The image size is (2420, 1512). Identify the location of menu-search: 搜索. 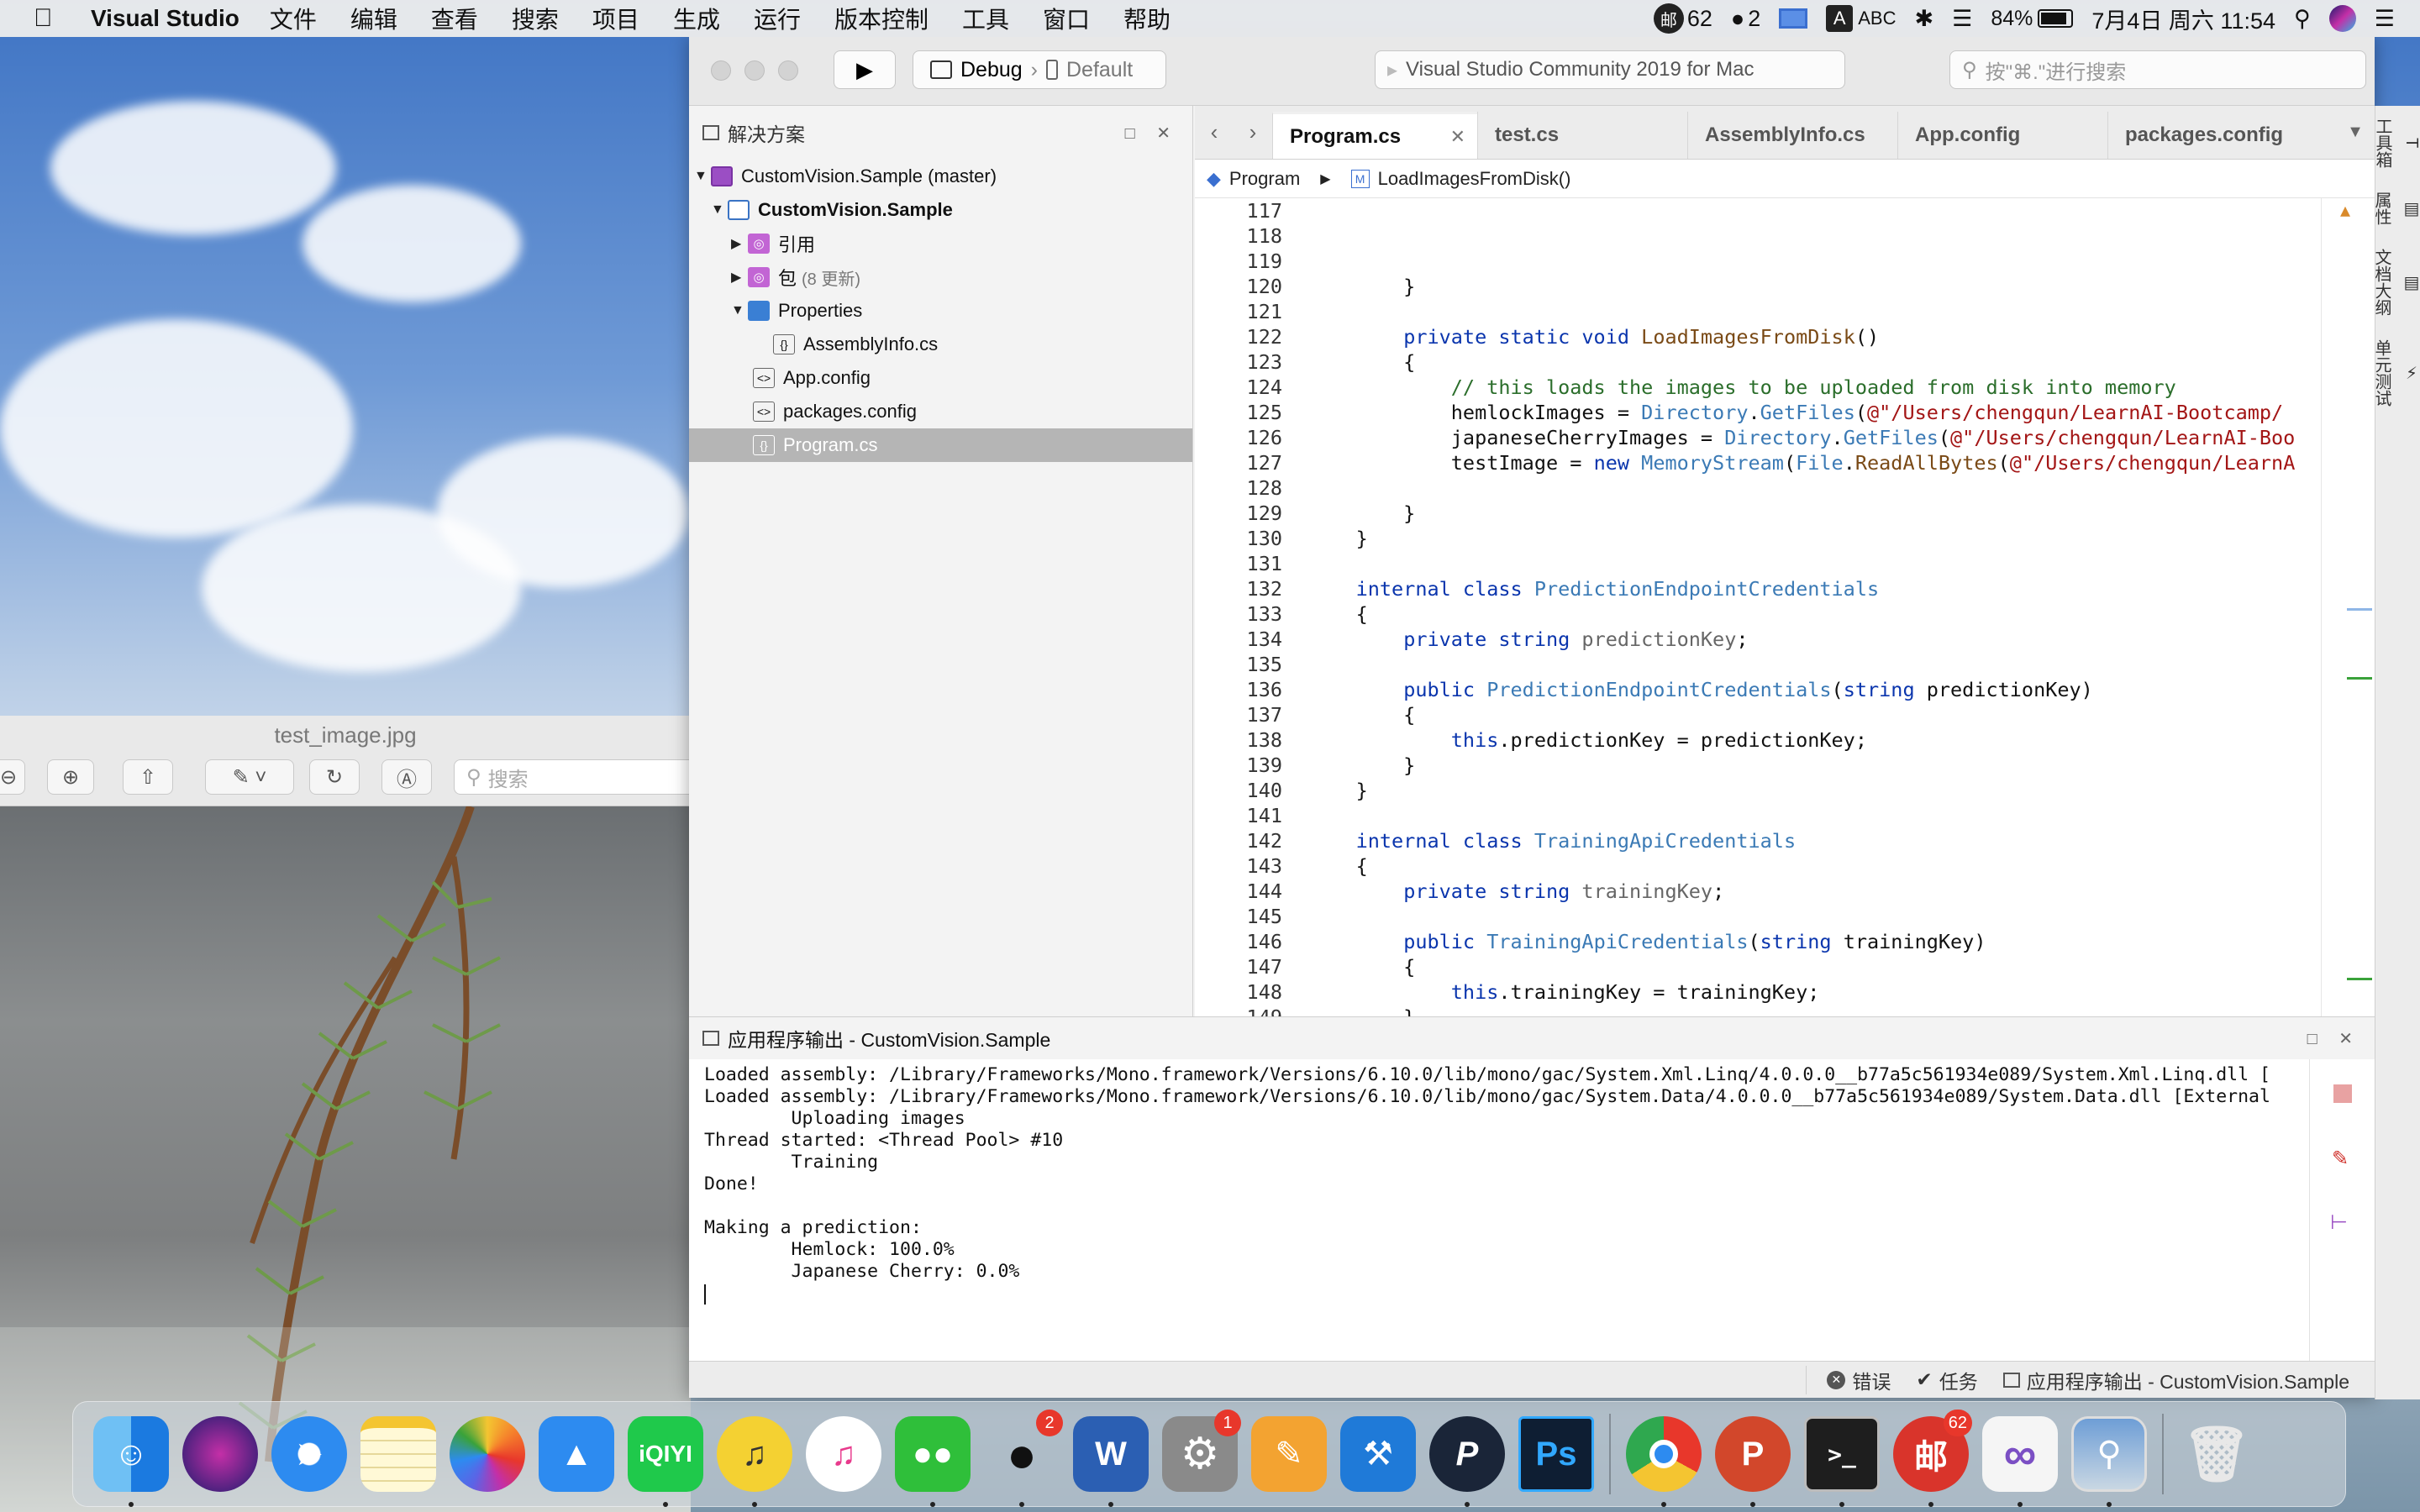
(536, 18).